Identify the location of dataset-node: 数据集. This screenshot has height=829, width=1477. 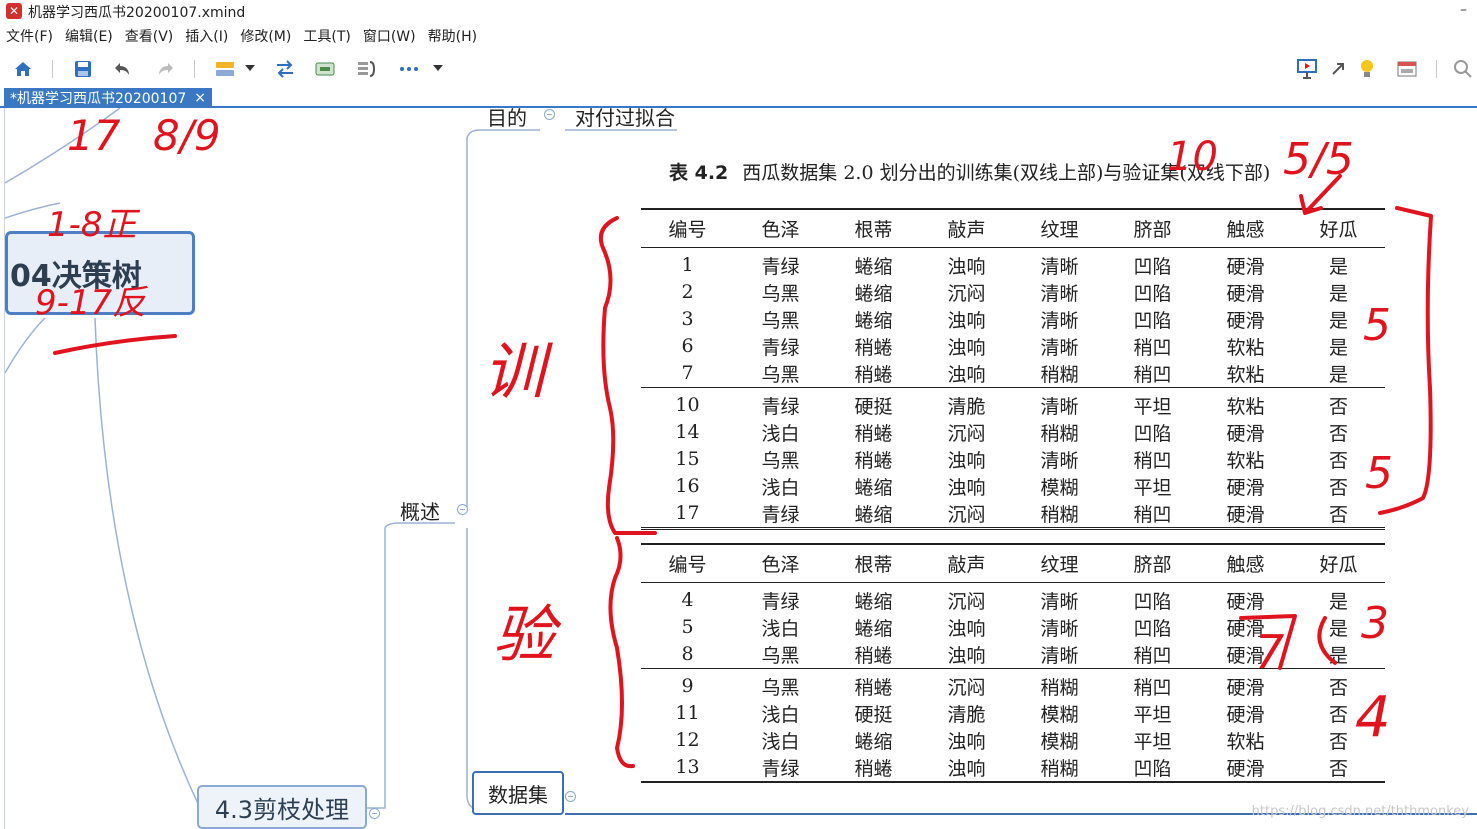
(518, 793).